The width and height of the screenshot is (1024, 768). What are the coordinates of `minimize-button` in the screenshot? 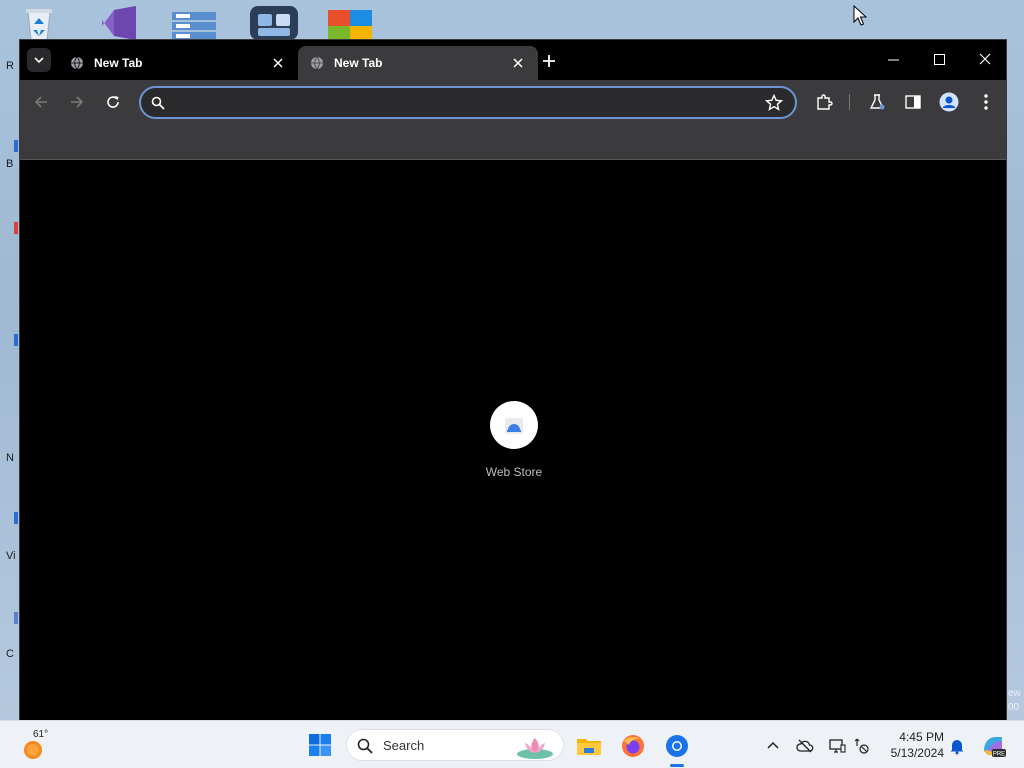 It's located at (893, 59).